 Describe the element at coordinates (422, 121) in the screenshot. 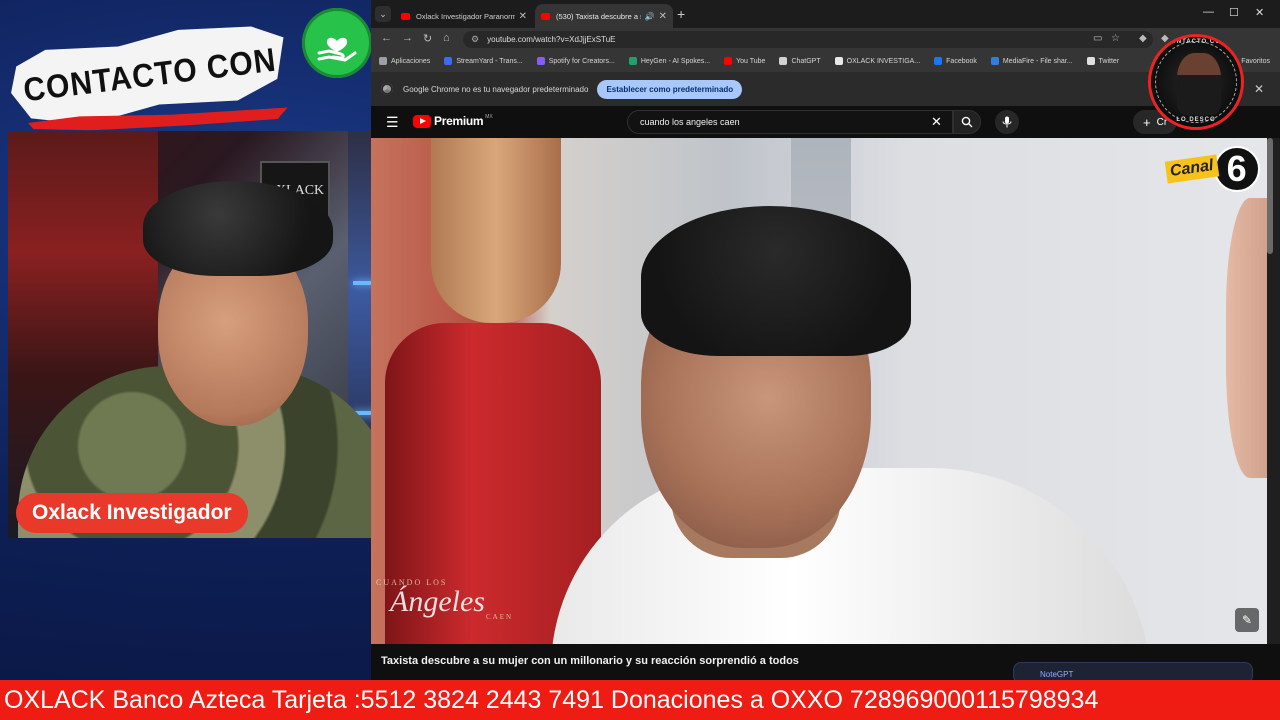

I see `youtube-play-icon` at that location.